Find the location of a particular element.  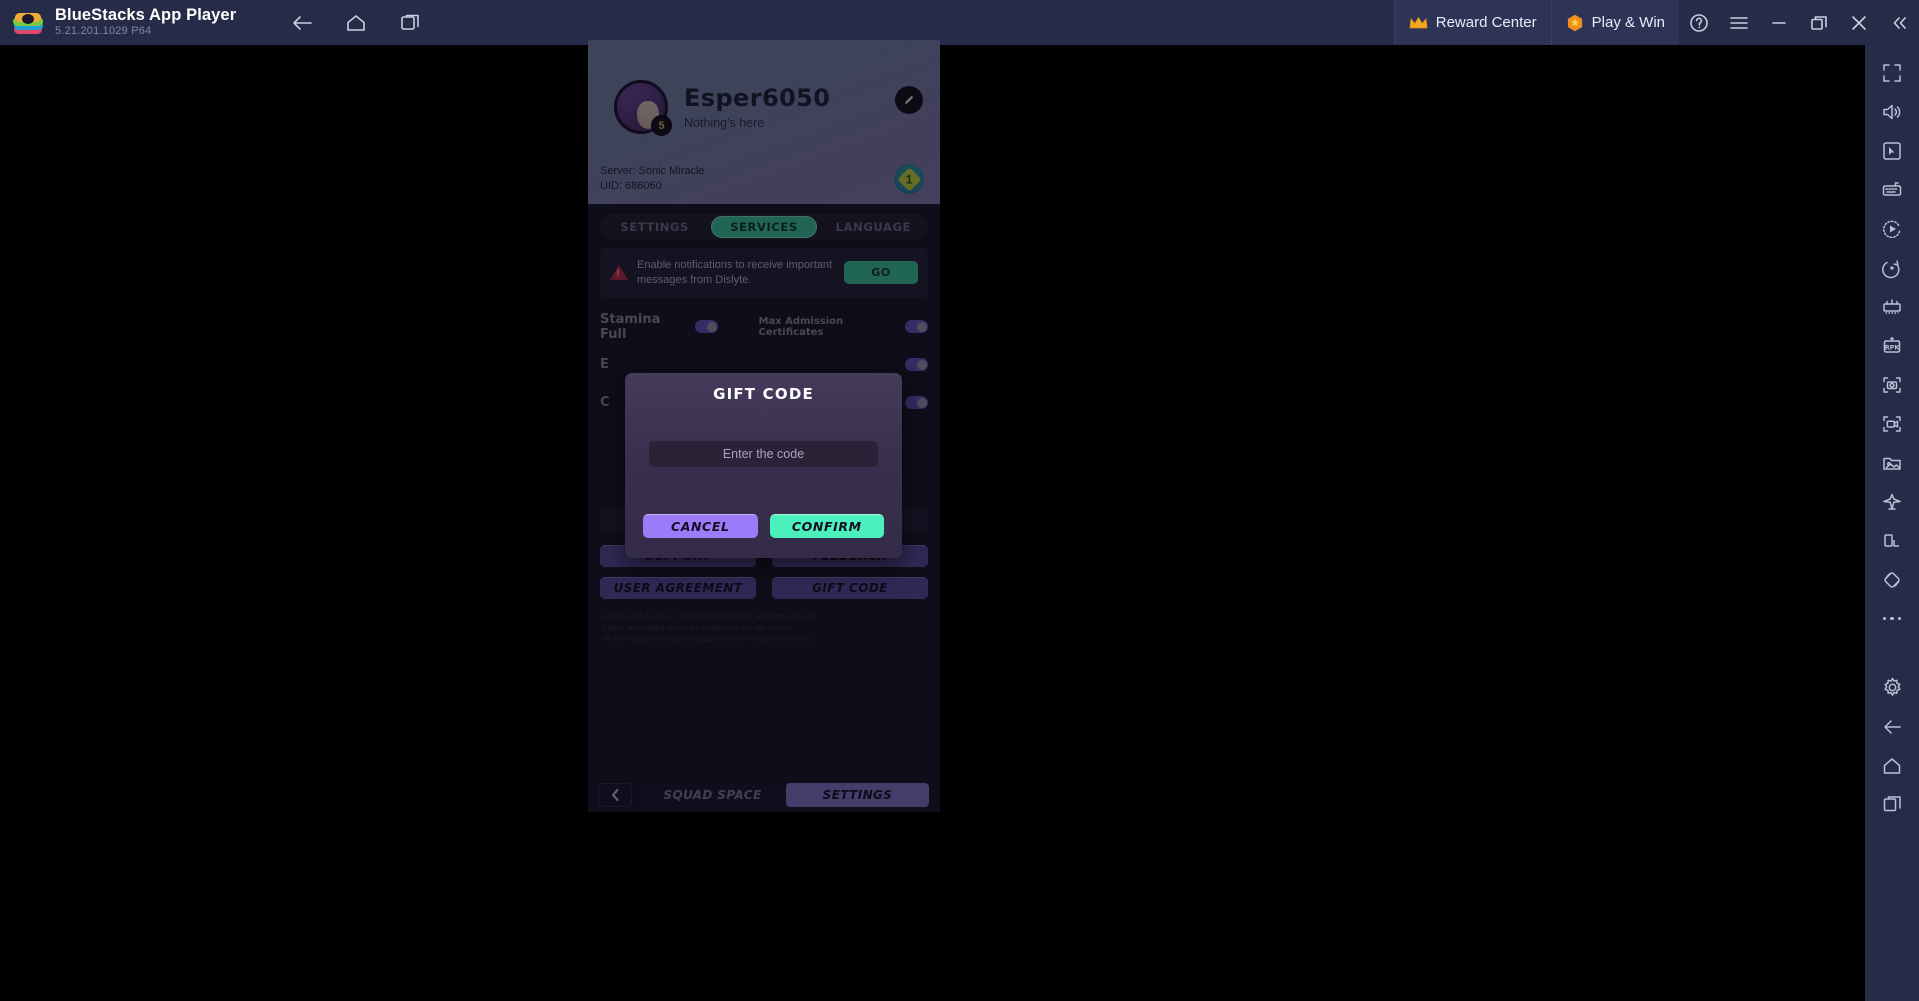

cancel-button: CANCEL is located at coordinates (700, 526).